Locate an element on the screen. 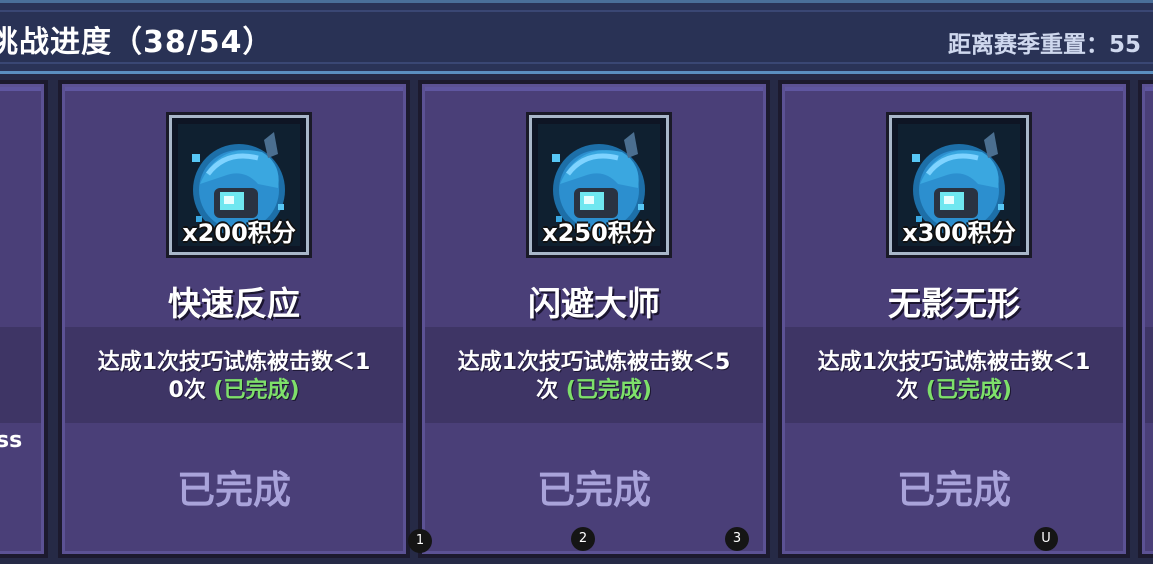 The width and height of the screenshot is (1153, 564). card-title: 无影无形 is located at coordinates (954, 303).